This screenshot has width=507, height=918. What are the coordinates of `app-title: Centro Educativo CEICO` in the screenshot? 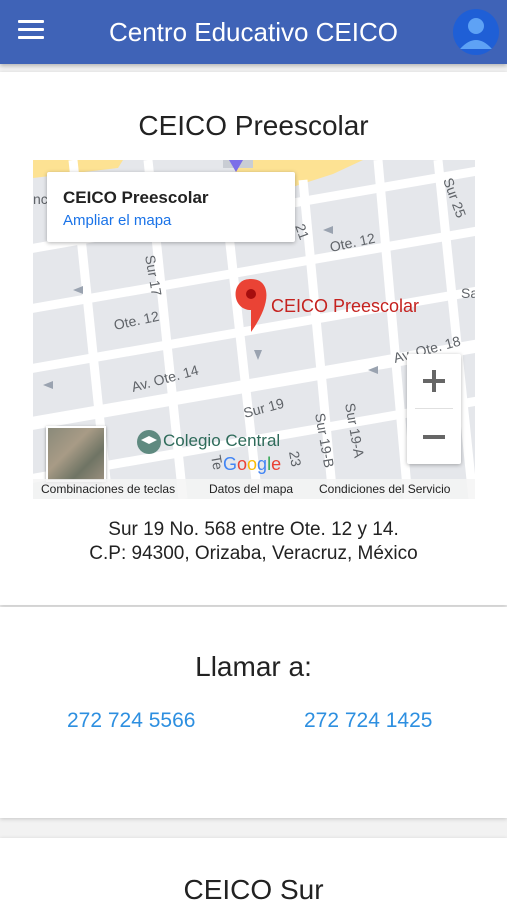 It's located at (253, 32).